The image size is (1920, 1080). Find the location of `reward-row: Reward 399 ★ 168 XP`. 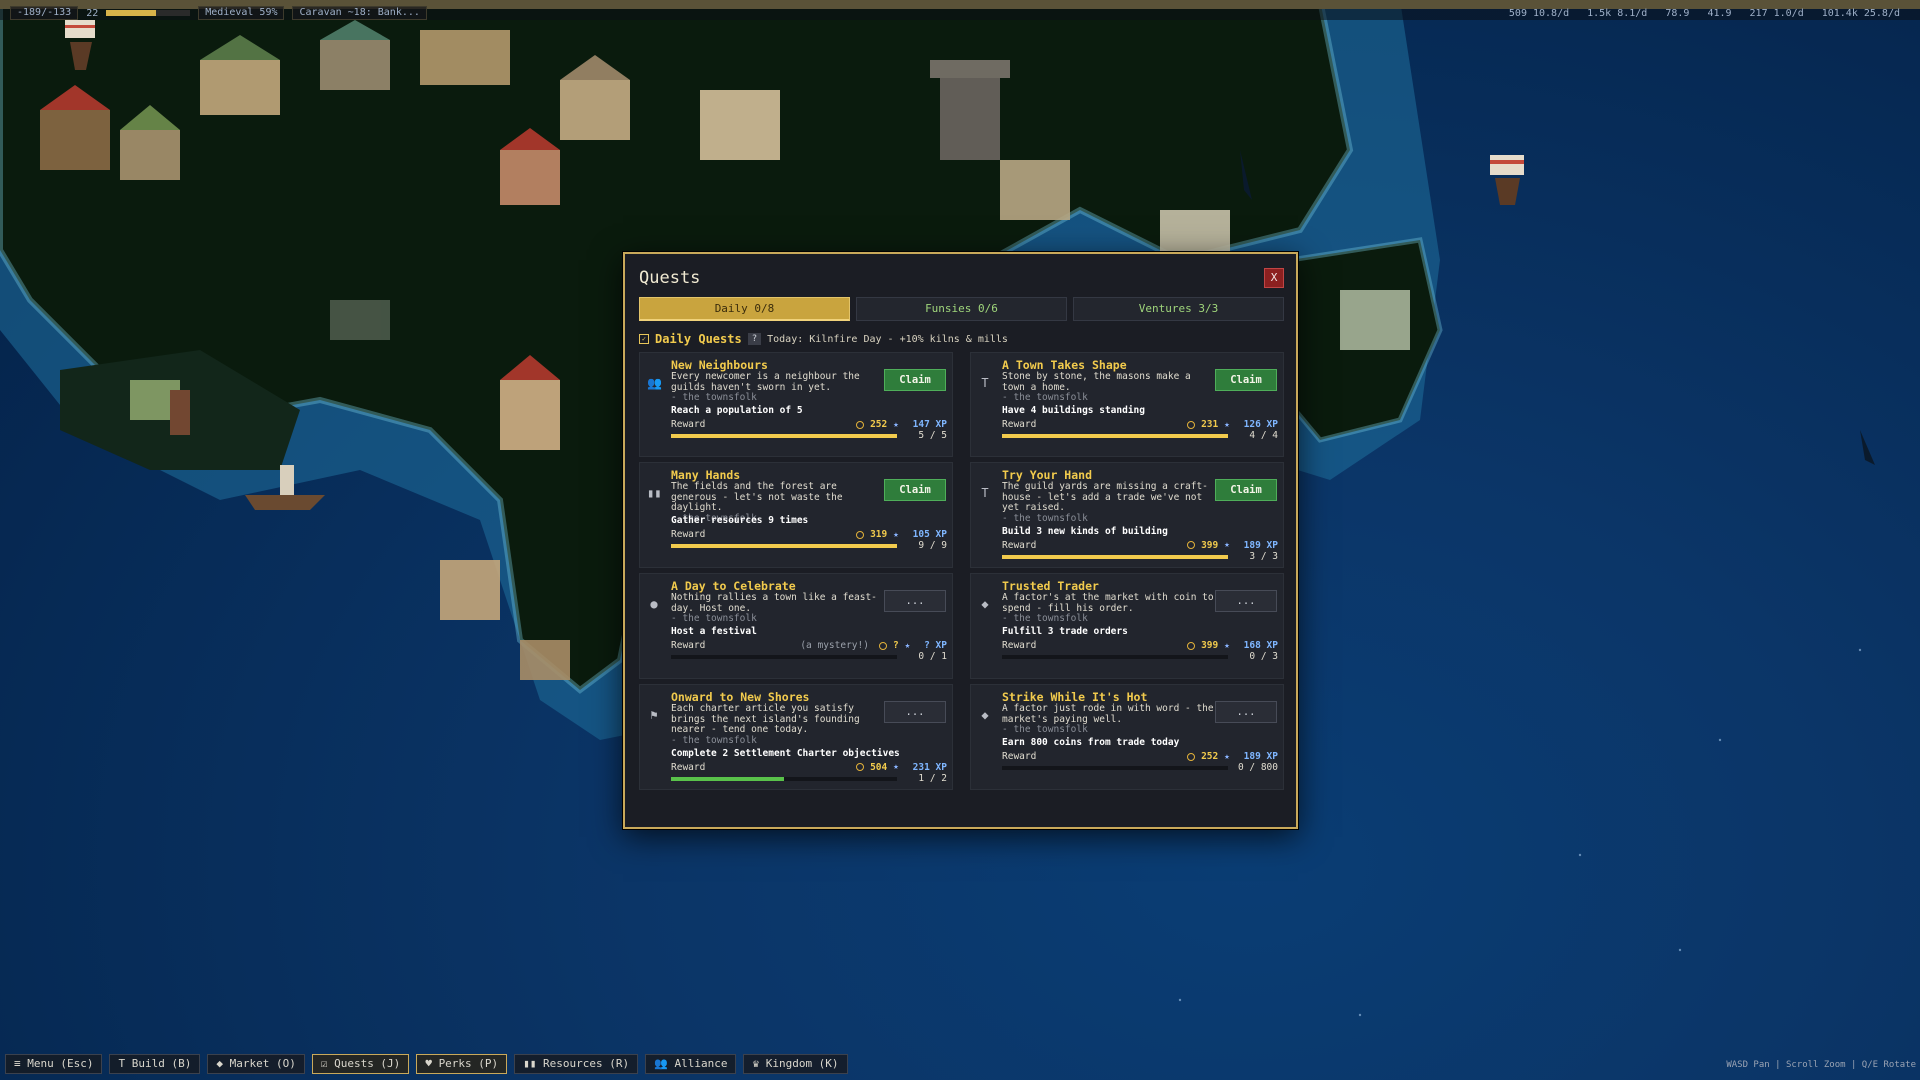

reward-row: Reward 399 ★ 168 XP is located at coordinates (1140, 646).